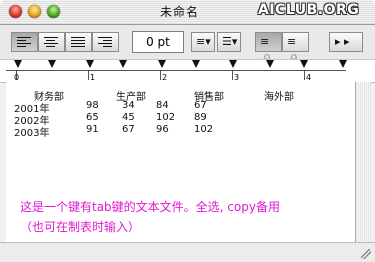 The image size is (375, 262). Describe the element at coordinates (366, 254) in the screenshot. I see `resize-grip-icon` at that location.